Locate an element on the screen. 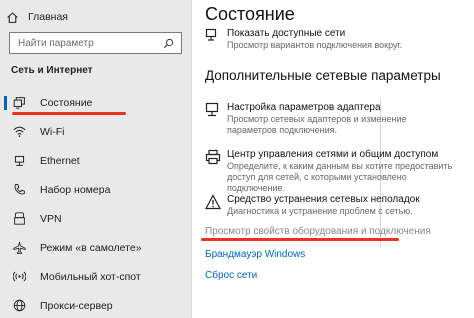  home-label: Главная is located at coordinates (48, 17).